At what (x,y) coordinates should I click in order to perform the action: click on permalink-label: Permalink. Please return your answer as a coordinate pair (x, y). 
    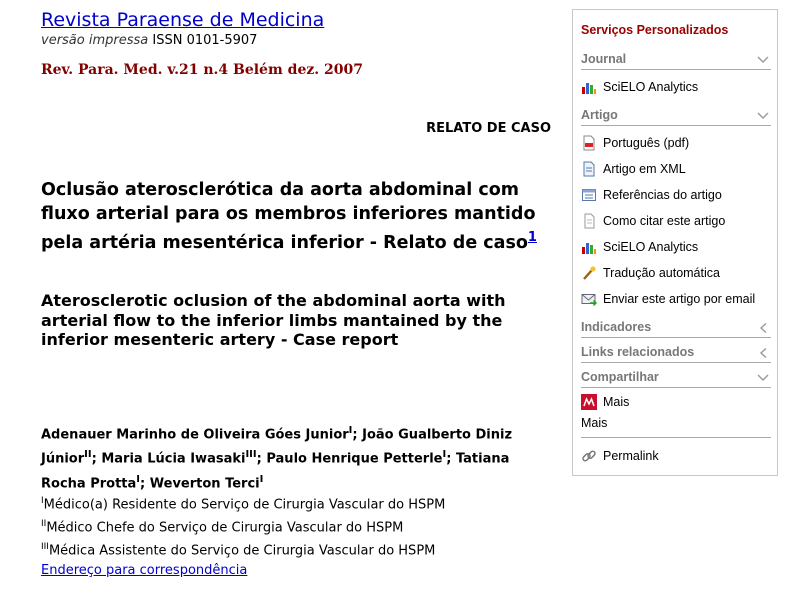
    Looking at the image, I should click on (631, 456).